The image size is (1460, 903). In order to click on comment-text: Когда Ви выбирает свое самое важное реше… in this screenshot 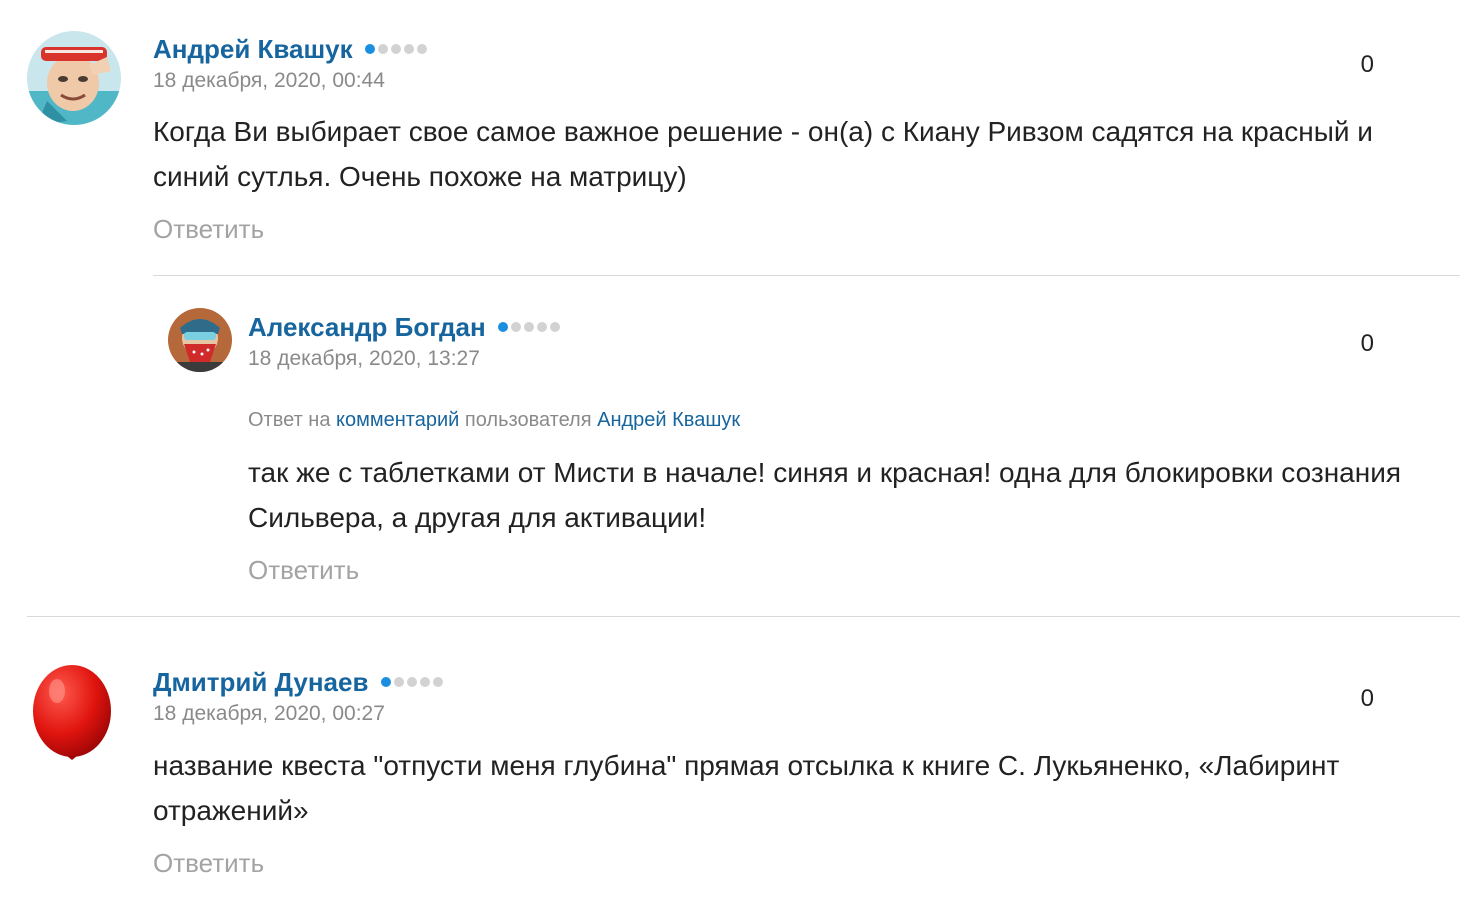, I will do `click(763, 154)`.